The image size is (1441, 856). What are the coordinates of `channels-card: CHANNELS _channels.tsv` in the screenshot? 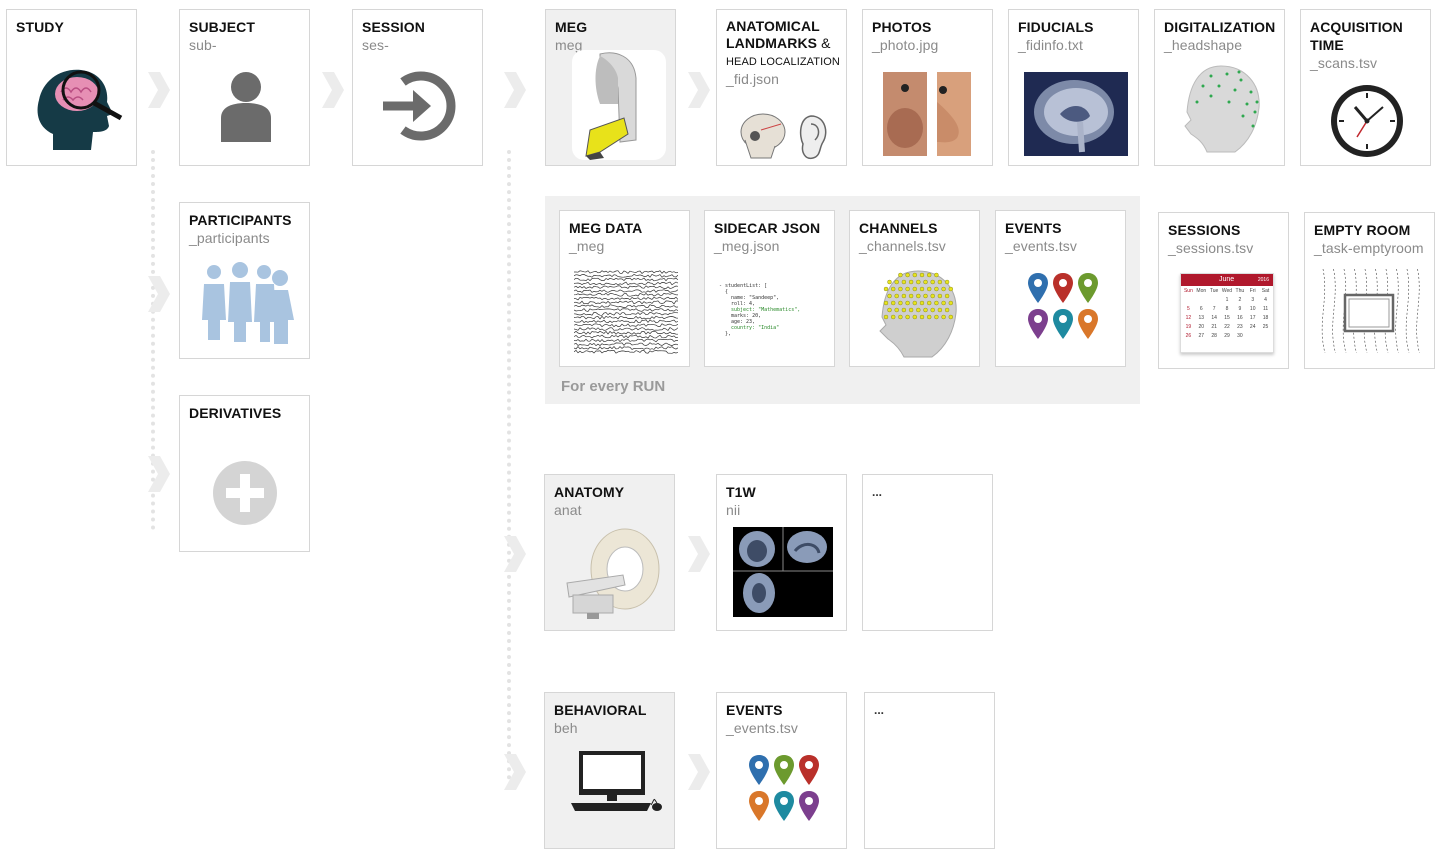 It's located at (914, 288).